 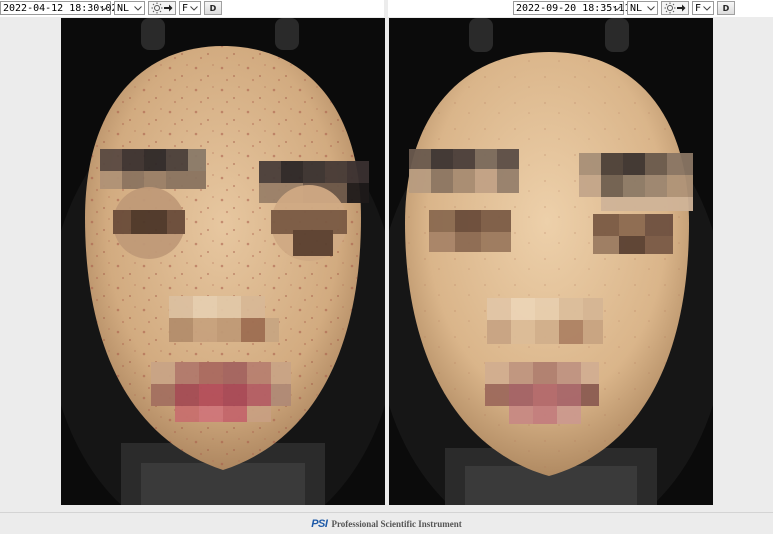 I want to click on right-mode-select: NL, so click(x=642, y=8).